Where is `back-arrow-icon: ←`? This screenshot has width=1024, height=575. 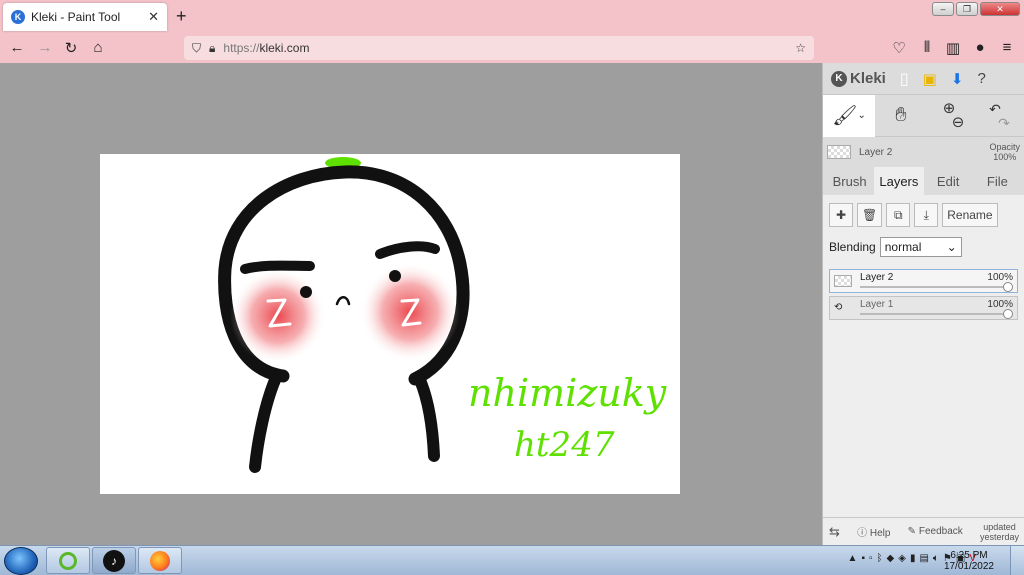 back-arrow-icon: ← is located at coordinates (17, 47).